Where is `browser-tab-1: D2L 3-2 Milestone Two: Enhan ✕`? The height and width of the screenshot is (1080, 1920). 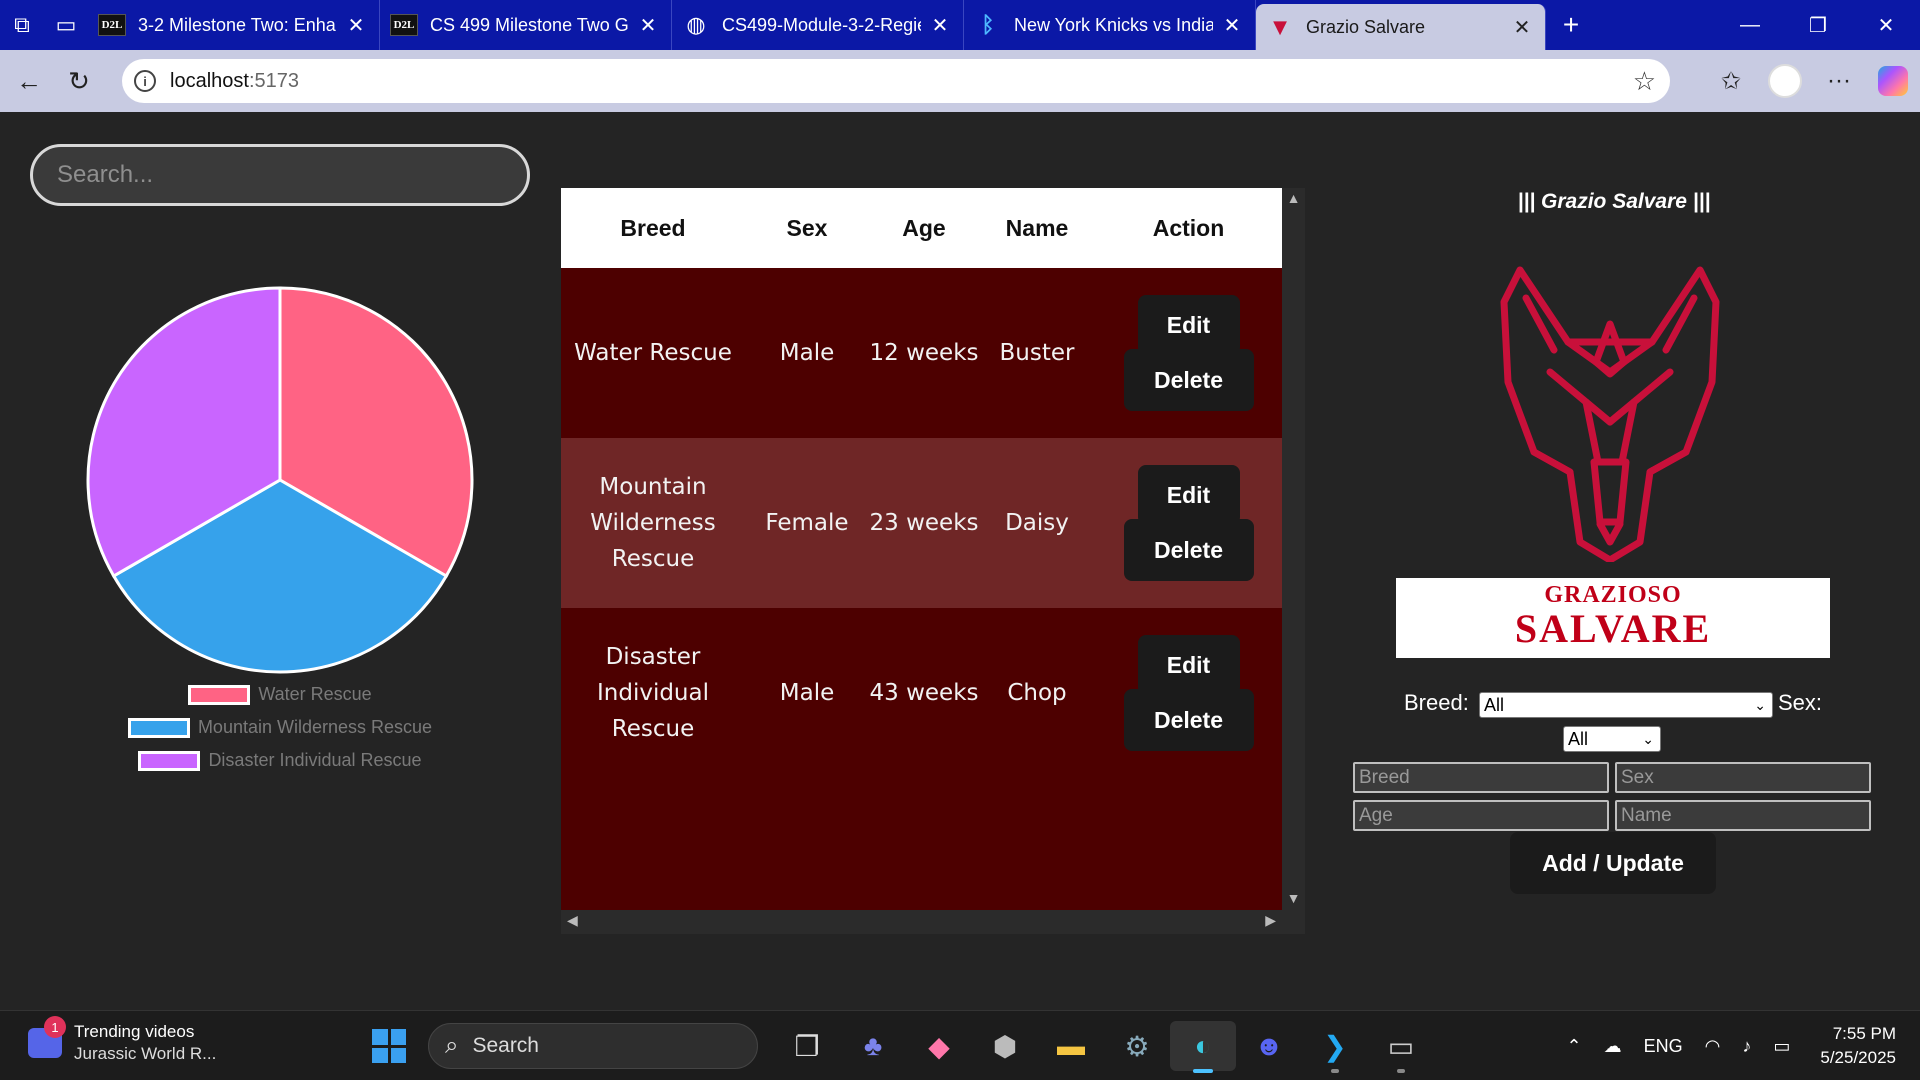
browser-tab-1: D2L 3-2 Milestone Two: Enhan ✕ is located at coordinates (234, 25).